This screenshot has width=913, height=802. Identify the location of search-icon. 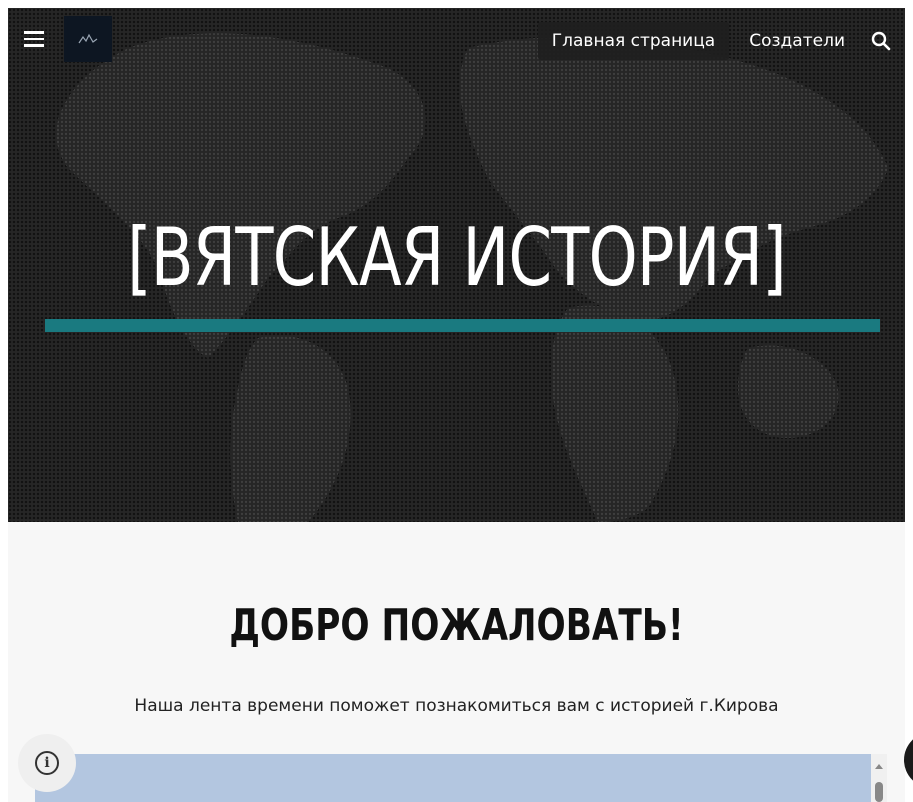
(881, 41).